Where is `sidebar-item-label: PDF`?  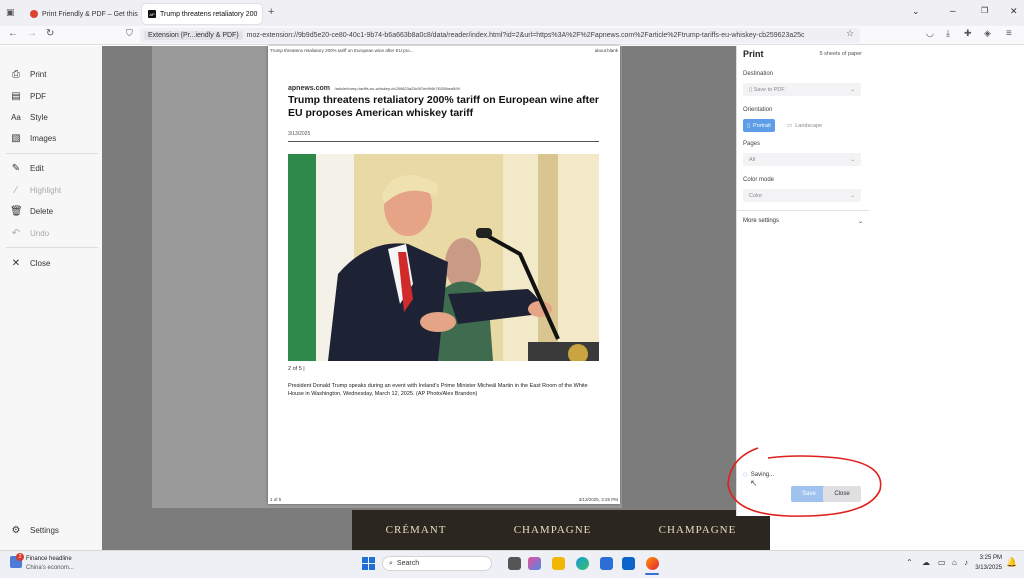 sidebar-item-label: PDF is located at coordinates (38, 96).